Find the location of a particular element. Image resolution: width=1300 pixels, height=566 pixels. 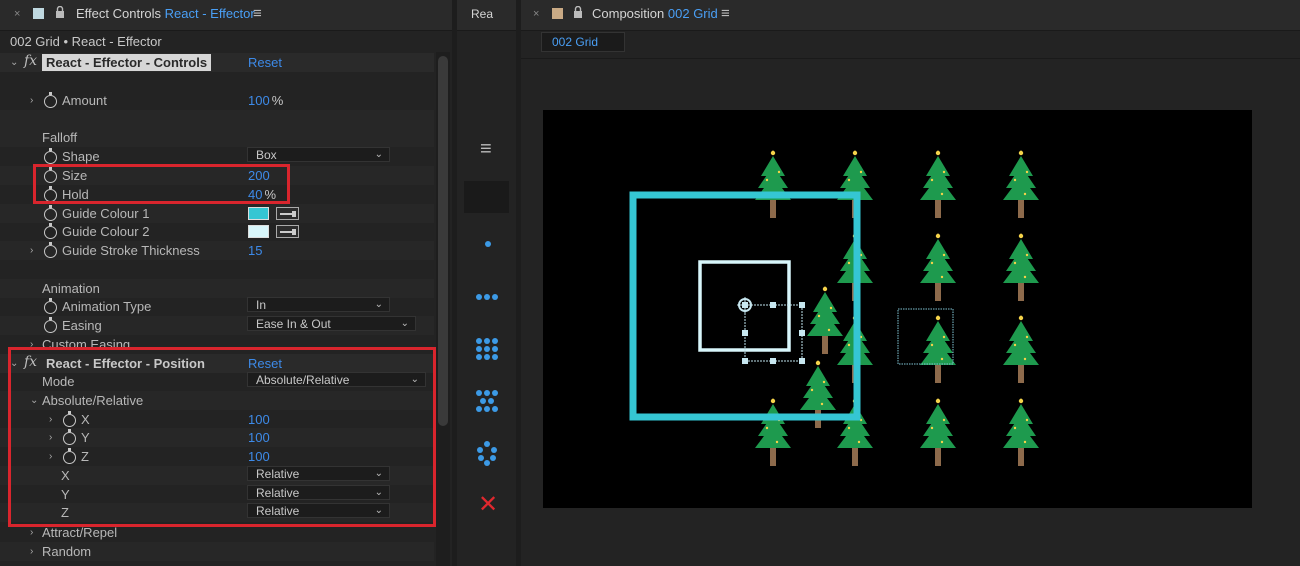

effect-controls-tab: Effect Controls React - Effector is located at coordinates (165, 13).